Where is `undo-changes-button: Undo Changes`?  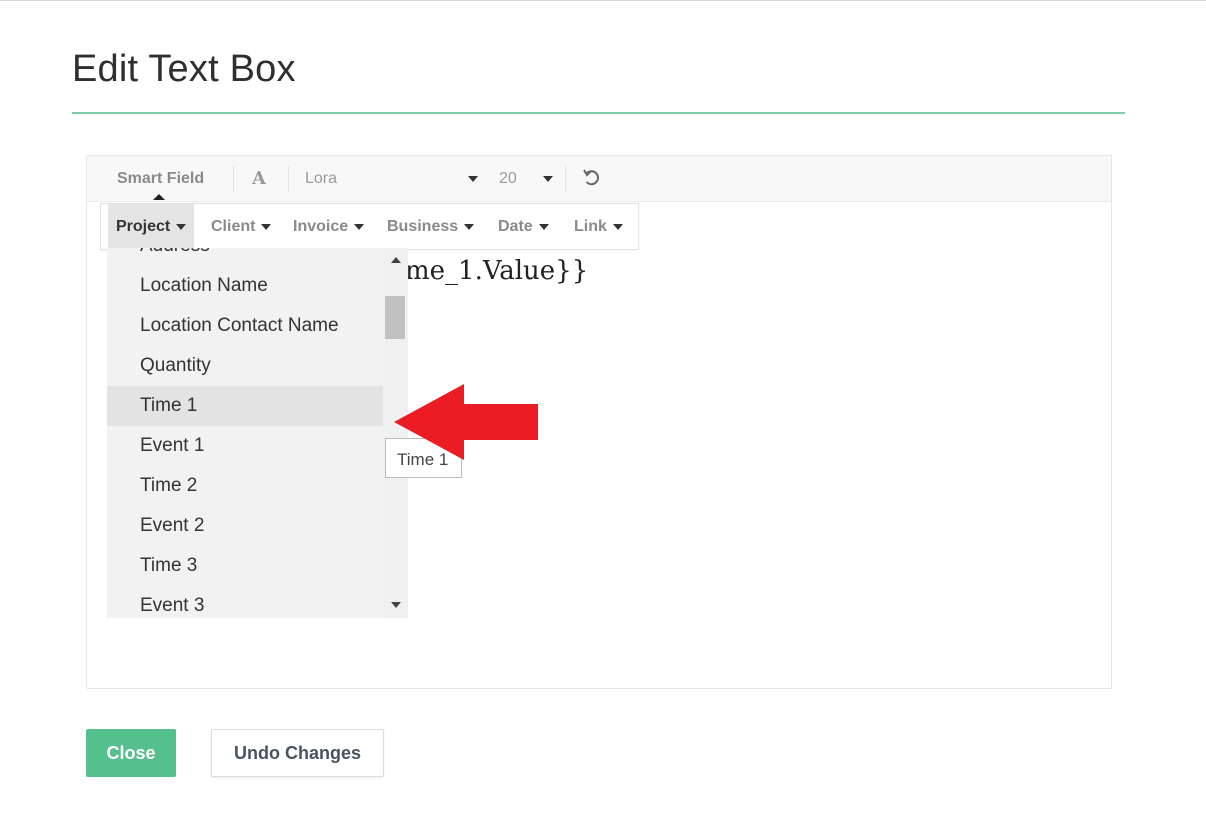 undo-changes-button: Undo Changes is located at coordinates (297, 753).